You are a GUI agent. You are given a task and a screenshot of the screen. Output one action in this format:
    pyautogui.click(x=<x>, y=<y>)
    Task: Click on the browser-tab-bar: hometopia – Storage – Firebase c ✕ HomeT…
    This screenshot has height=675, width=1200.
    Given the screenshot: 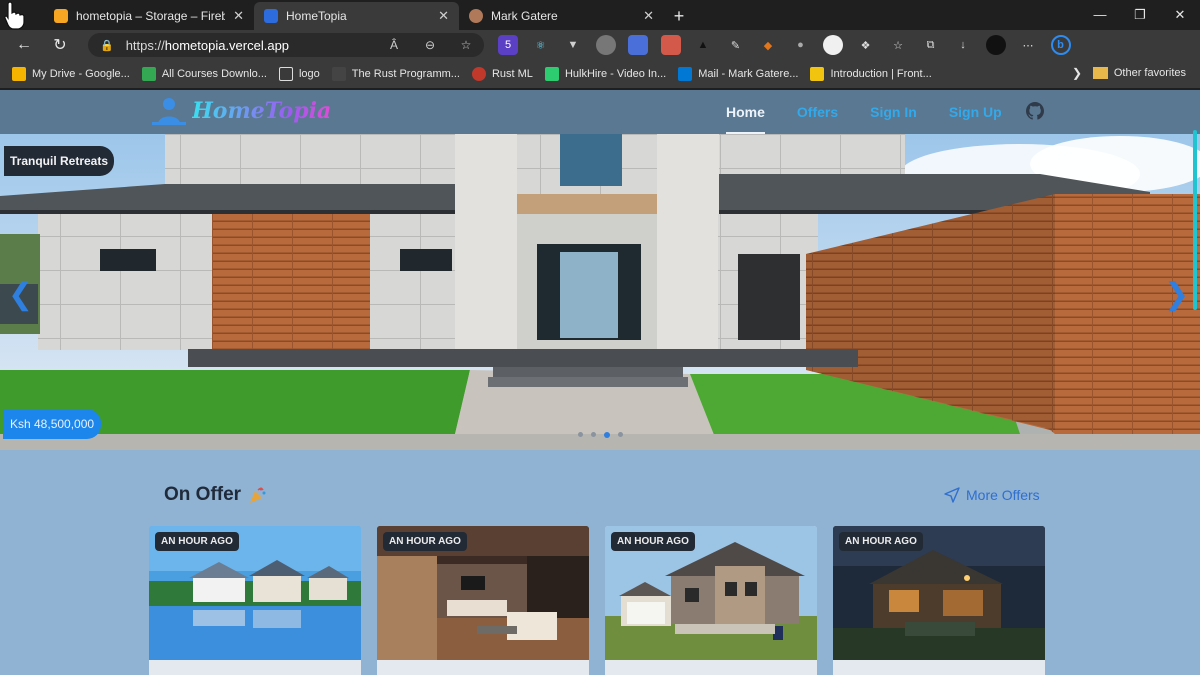 What is the action you would take?
    pyautogui.click(x=600, y=15)
    